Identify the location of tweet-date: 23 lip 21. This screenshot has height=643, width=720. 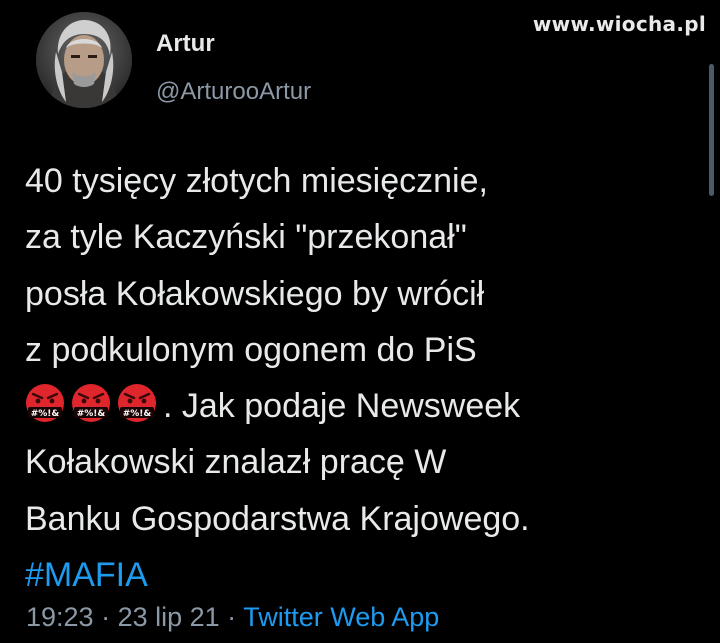
(169, 617).